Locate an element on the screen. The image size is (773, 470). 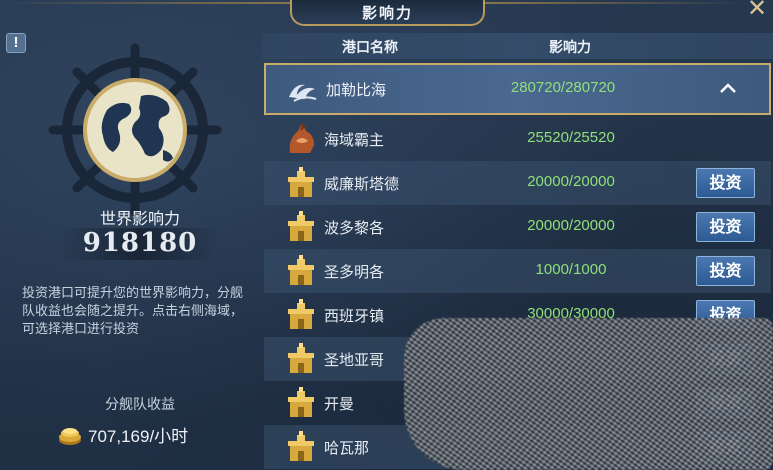
table-header: 港口名称 影响力 is located at coordinates (517, 46).